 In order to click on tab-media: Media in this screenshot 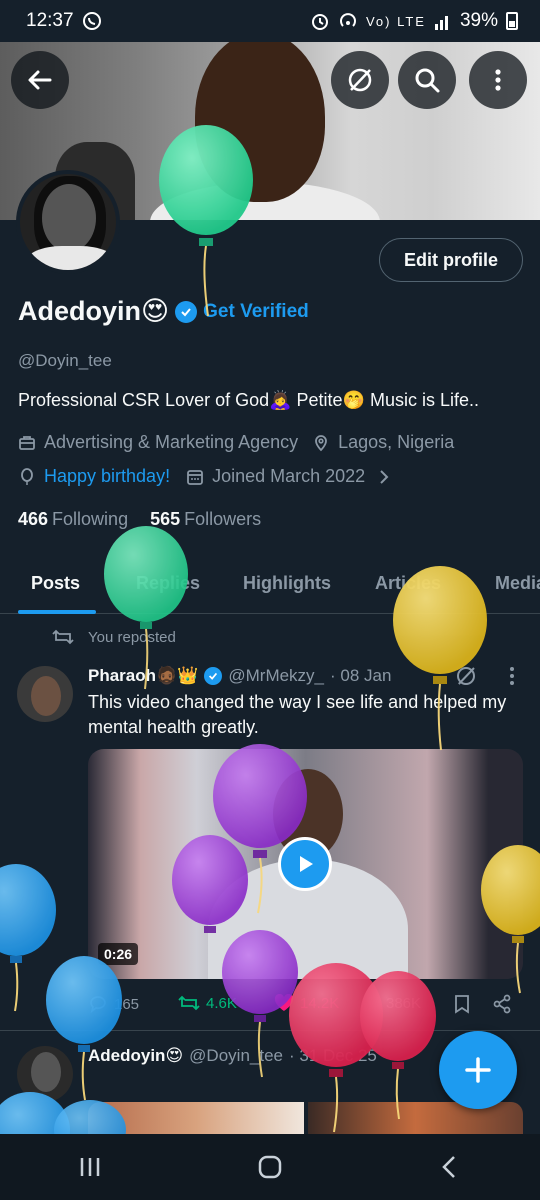, I will do `click(517, 583)`.